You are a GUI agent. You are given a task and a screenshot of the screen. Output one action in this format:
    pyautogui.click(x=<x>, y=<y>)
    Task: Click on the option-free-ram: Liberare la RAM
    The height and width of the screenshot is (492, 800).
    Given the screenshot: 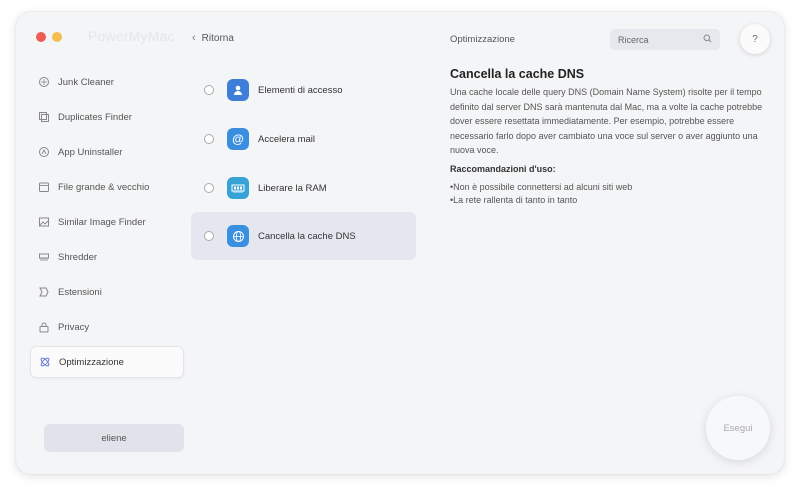 What is the action you would take?
    pyautogui.click(x=303, y=188)
    